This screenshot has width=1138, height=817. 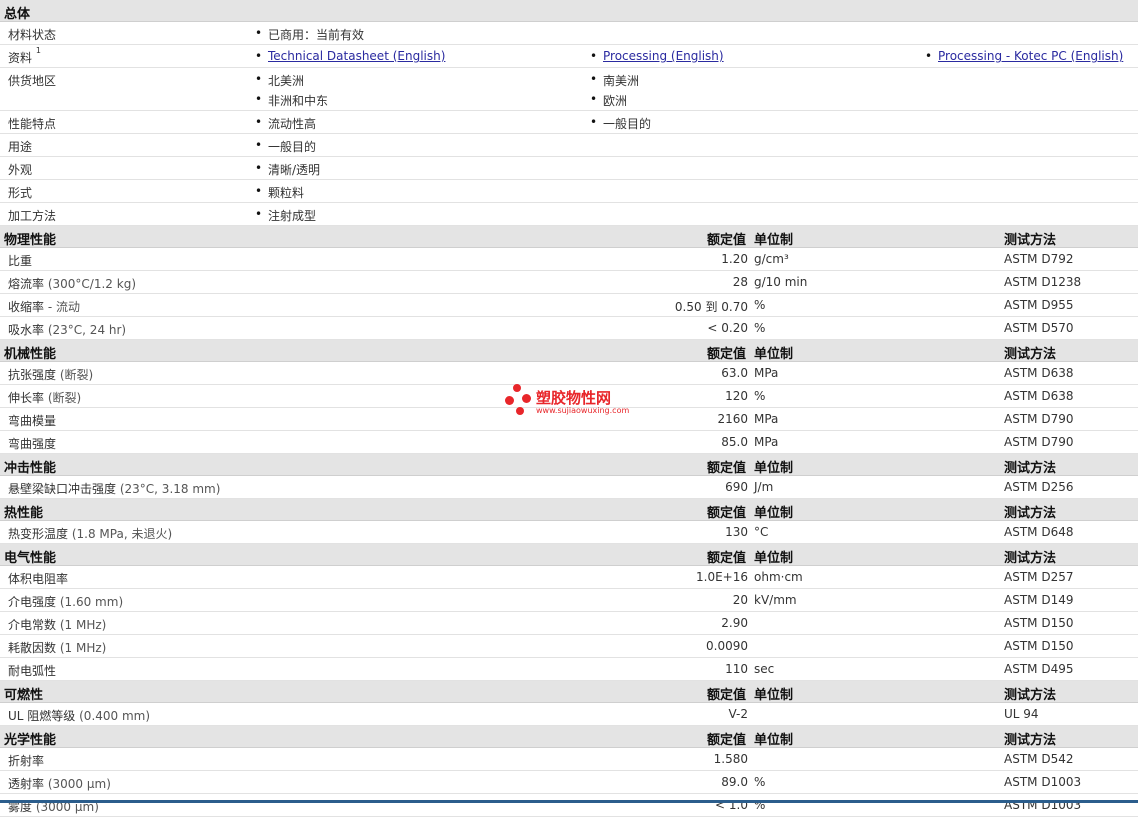 I want to click on property-name: 热变形温度, so click(x=38, y=534).